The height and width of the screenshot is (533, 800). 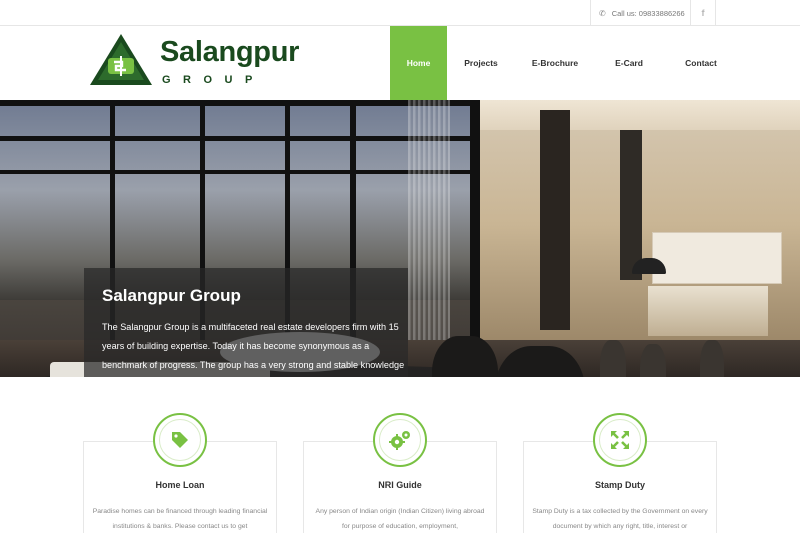 What do you see at coordinates (648, 13) in the screenshot?
I see `phone-text: Call us: 09833886266` at bounding box center [648, 13].